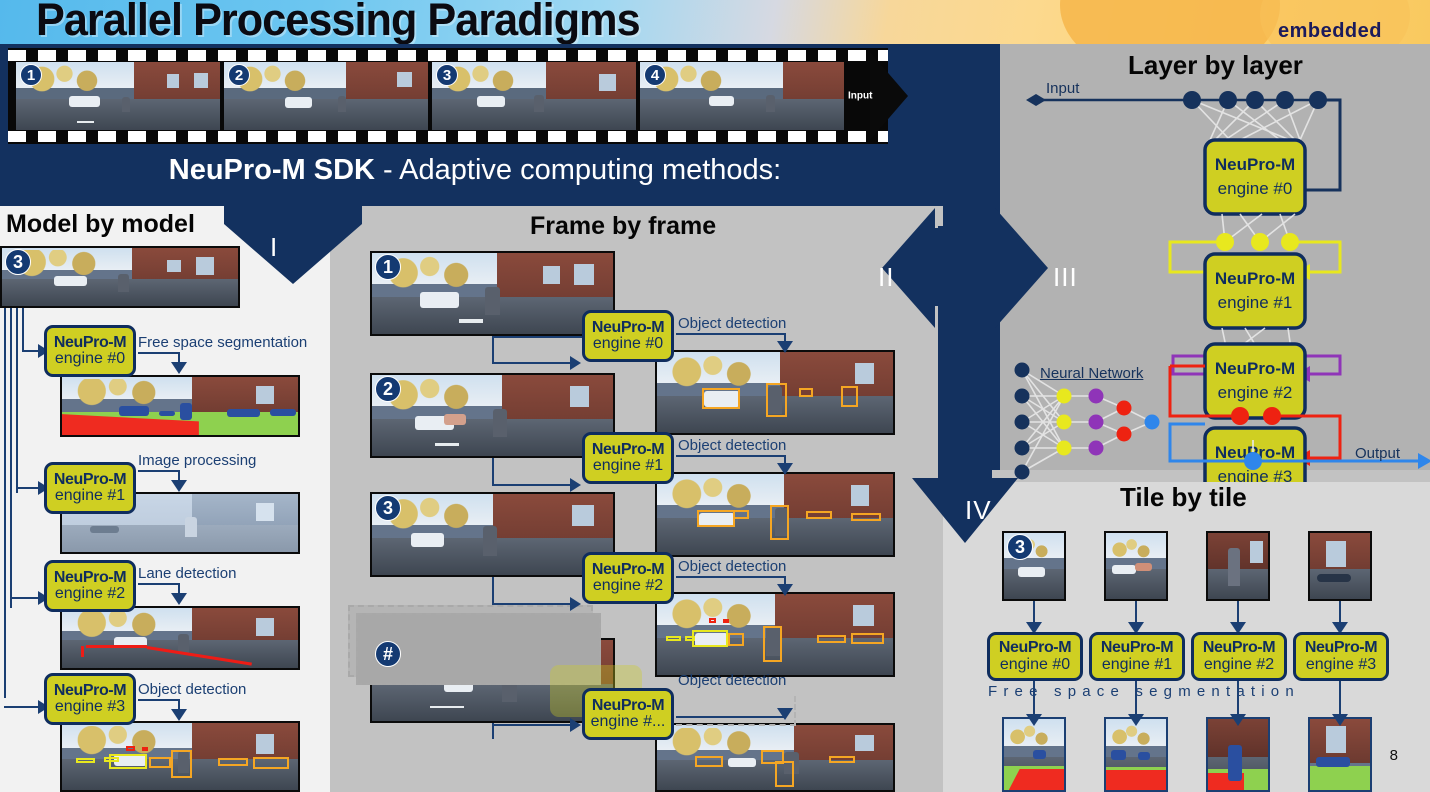 The width and height of the screenshot is (1430, 792). I want to click on film-frame: 1, so click(118, 96).